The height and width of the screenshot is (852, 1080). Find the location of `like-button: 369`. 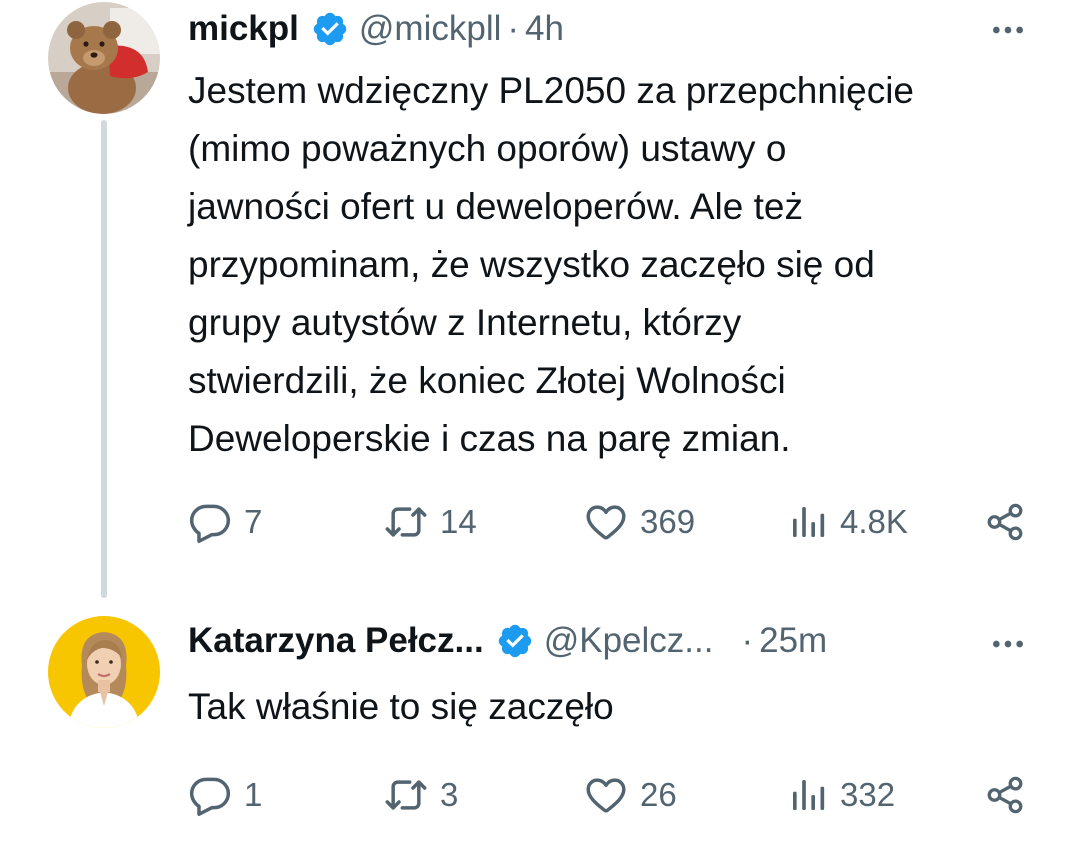

like-button: 369 is located at coordinates (639, 522).